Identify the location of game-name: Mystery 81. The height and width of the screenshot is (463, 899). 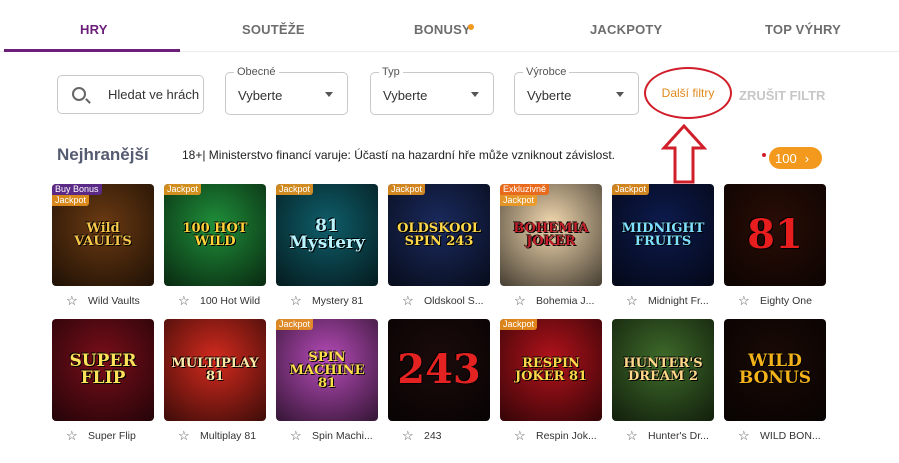
(338, 301).